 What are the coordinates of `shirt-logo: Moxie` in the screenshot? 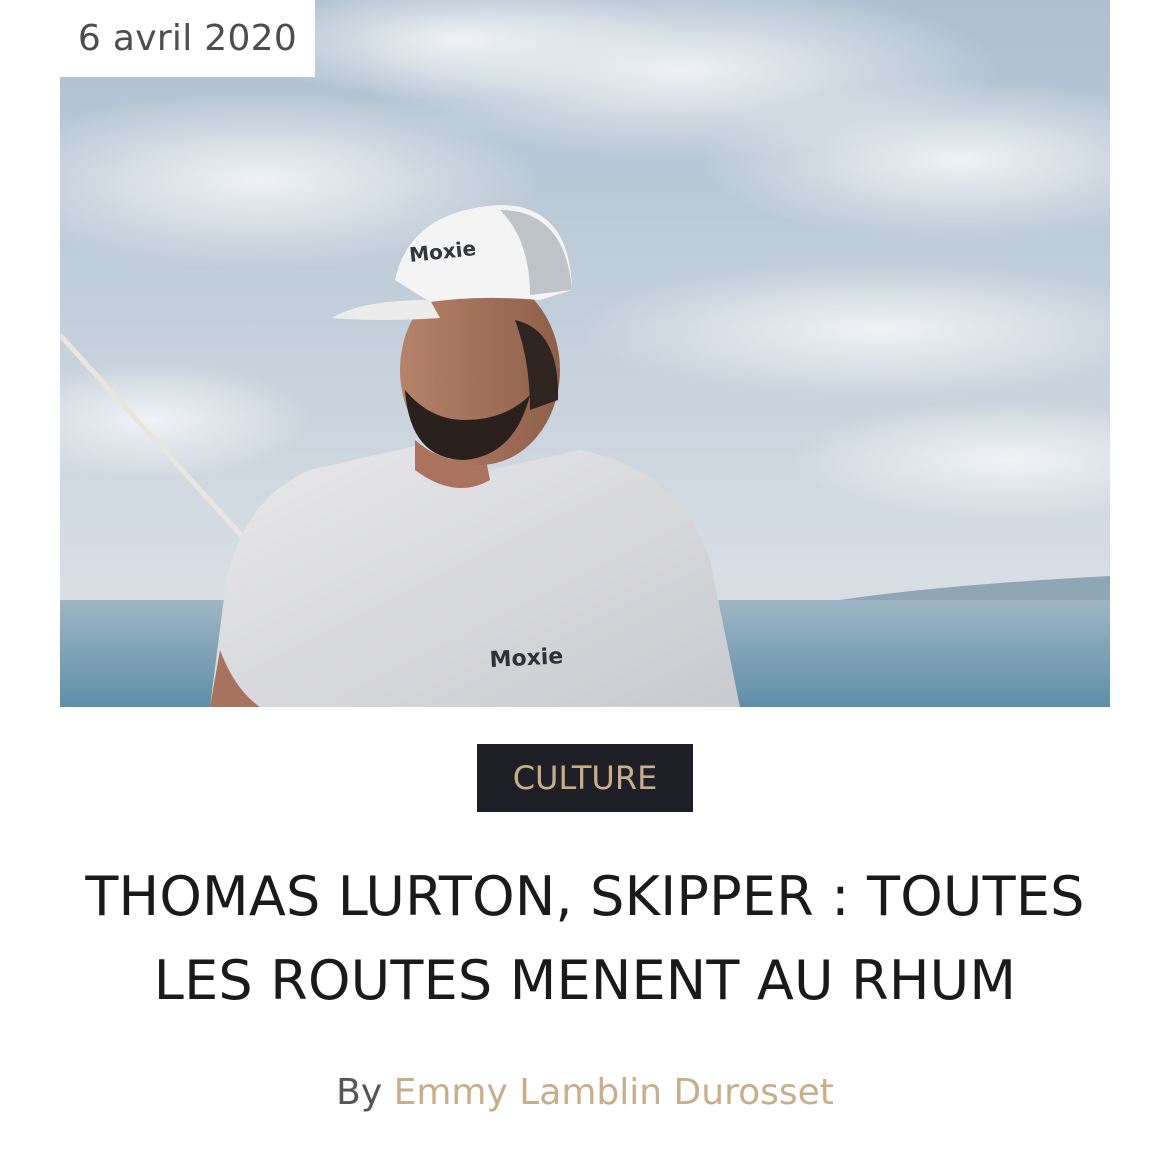 It's located at (526, 658).